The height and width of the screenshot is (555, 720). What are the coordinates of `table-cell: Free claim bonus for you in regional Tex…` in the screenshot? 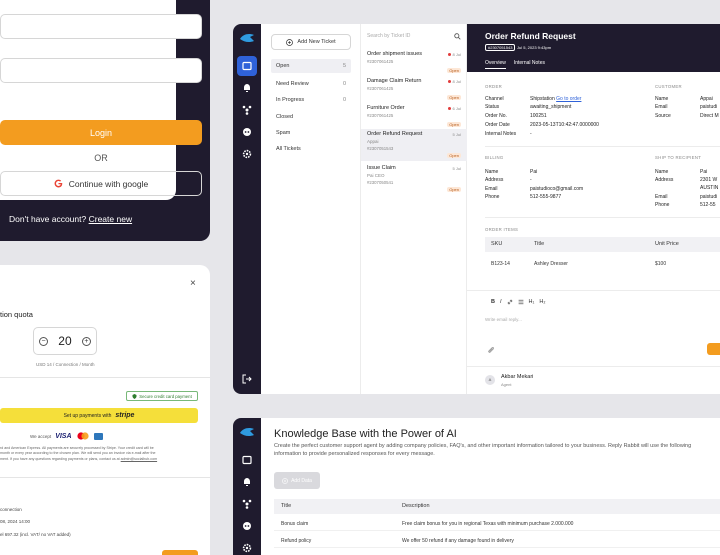 It's located at (488, 524).